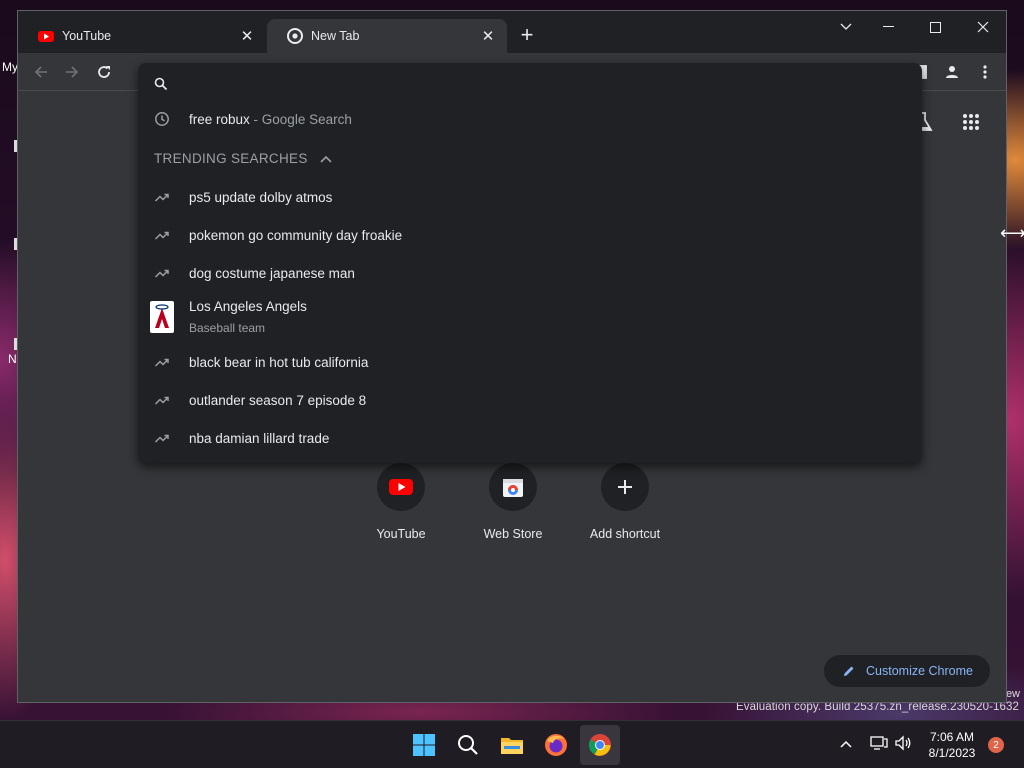  What do you see at coordinates (261, 197) in the screenshot?
I see `suggestion-text: ps5 update dolby atmos` at bounding box center [261, 197].